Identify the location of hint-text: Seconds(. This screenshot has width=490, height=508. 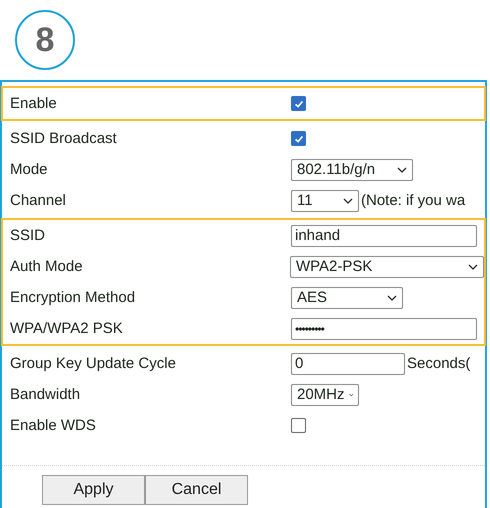
(438, 363).